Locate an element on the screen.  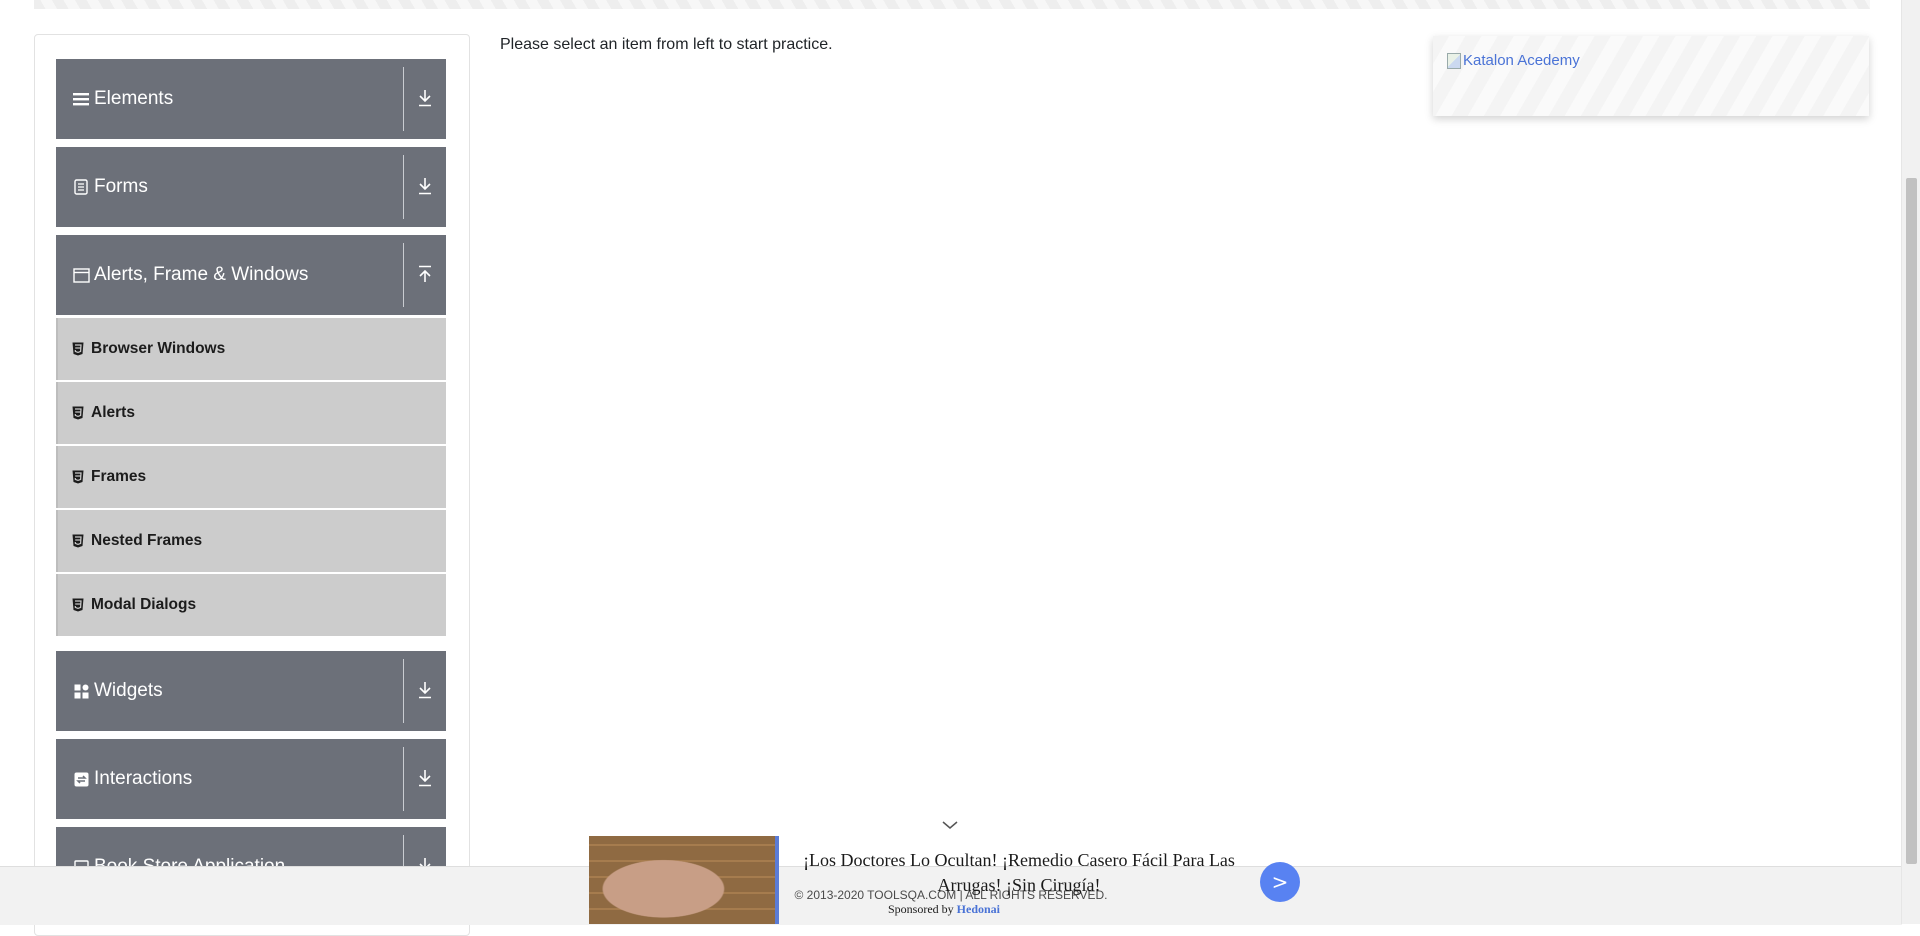
hamburger-icon is located at coordinates (81, 99).